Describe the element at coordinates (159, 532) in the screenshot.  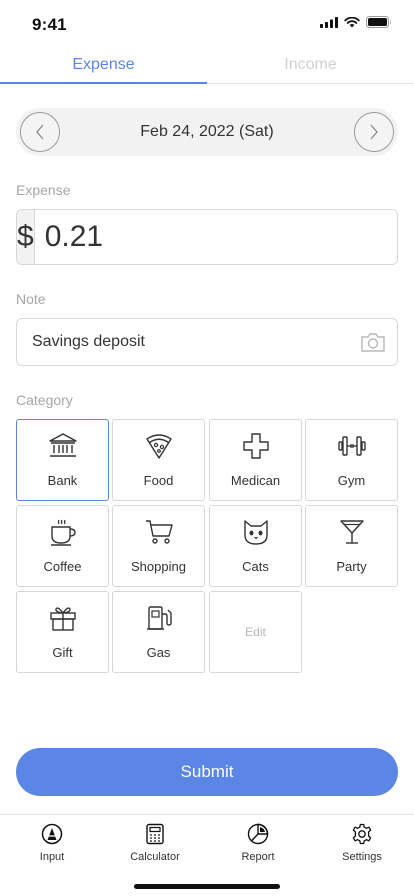
I see `shopping-cart-icon` at that location.